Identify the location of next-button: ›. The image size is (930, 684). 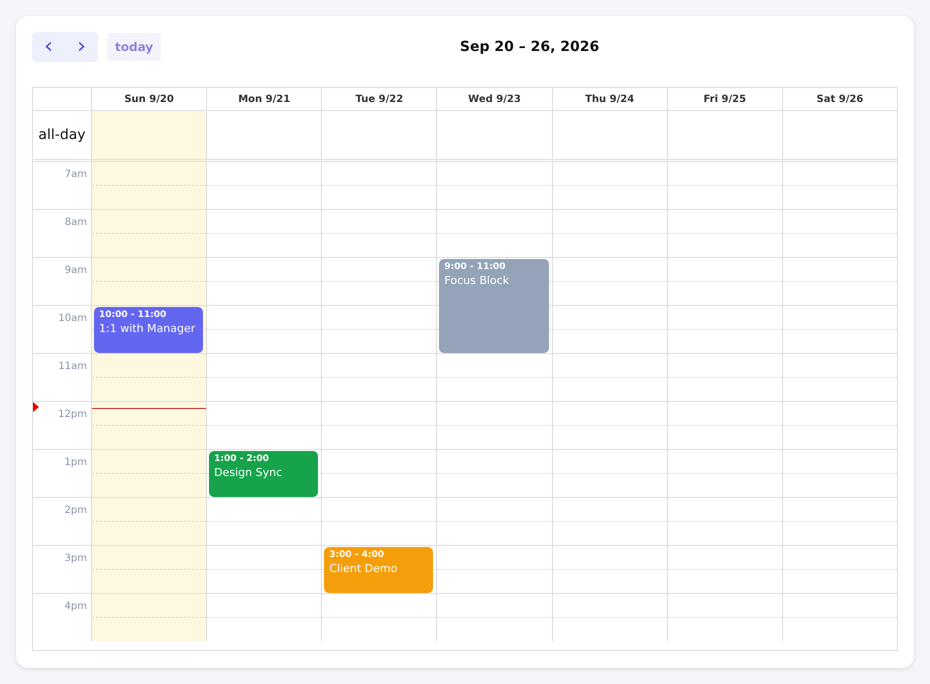
(81, 47).